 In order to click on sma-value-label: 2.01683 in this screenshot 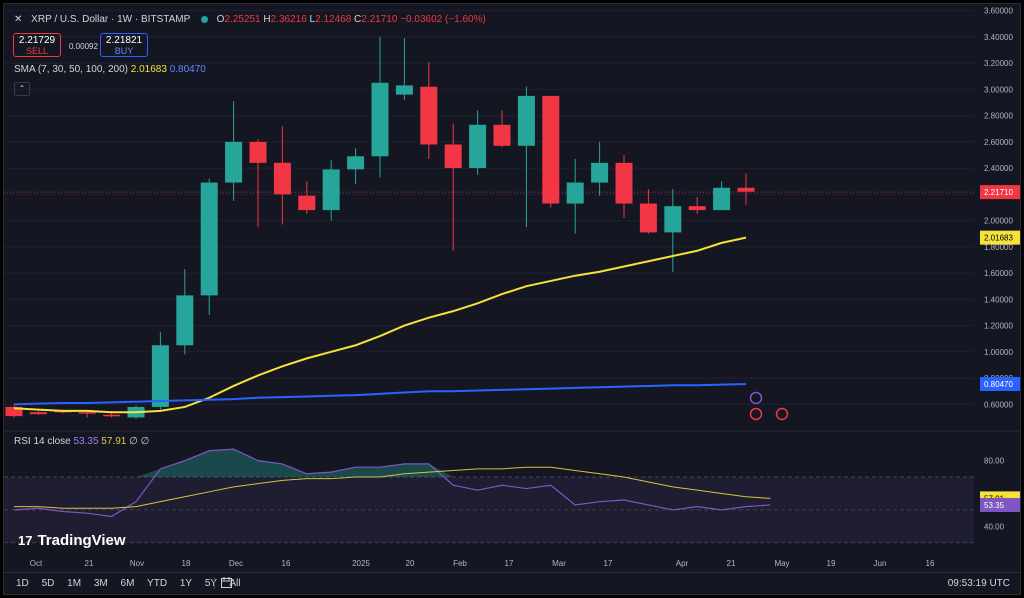, I will do `click(998, 238)`.